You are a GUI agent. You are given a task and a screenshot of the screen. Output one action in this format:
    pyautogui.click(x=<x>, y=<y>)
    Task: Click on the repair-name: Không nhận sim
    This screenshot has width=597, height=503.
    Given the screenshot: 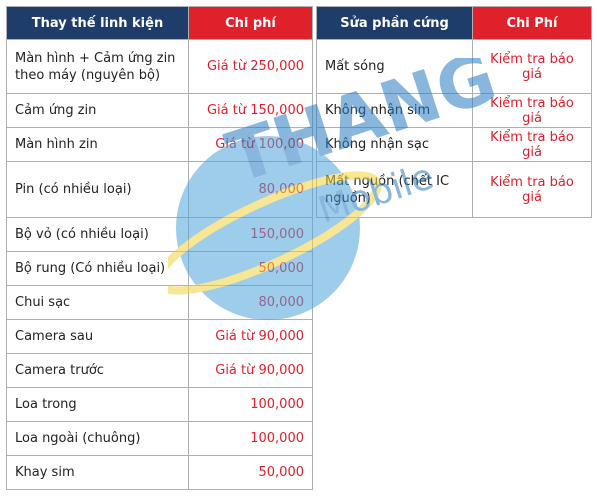 What is the action you would take?
    pyautogui.click(x=394, y=110)
    